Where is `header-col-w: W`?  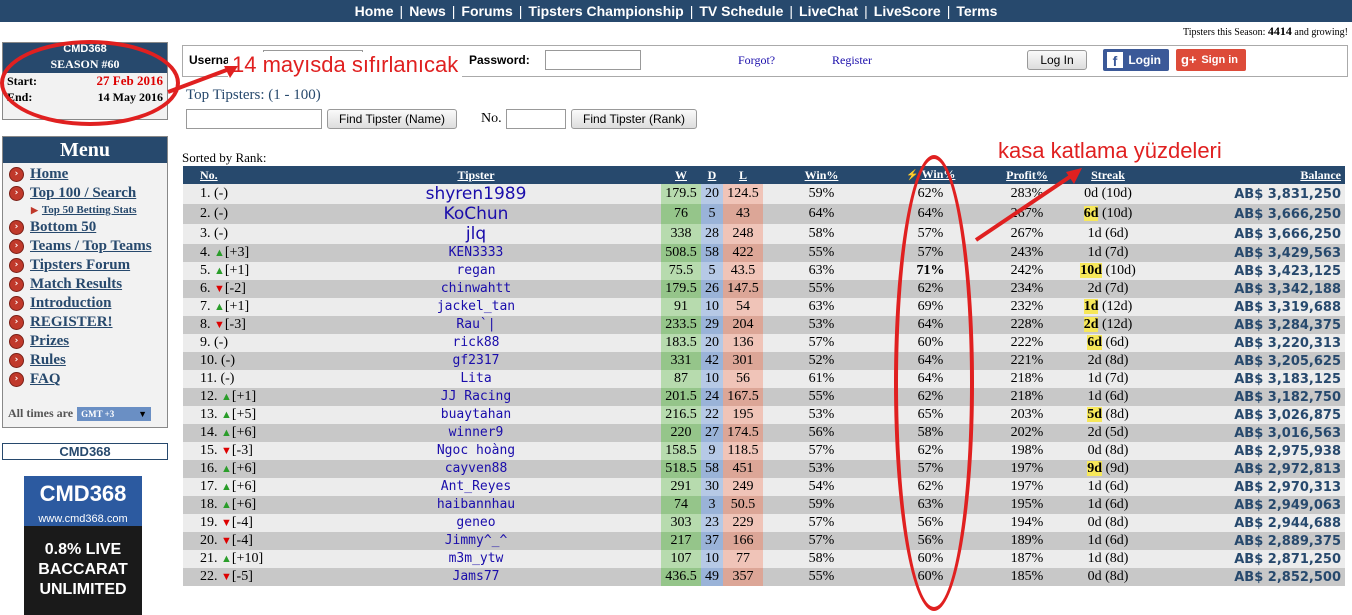
header-col-w: W is located at coordinates (681, 175).